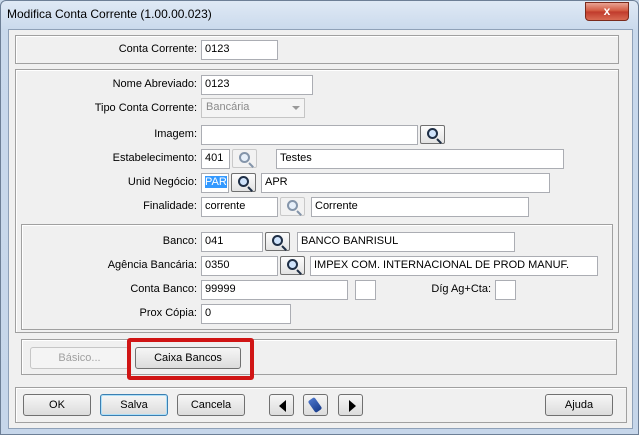 The image size is (639, 435). Describe the element at coordinates (154, 84) in the screenshot. I see `nome-abreviado-label: Nome Abreviado:` at that location.